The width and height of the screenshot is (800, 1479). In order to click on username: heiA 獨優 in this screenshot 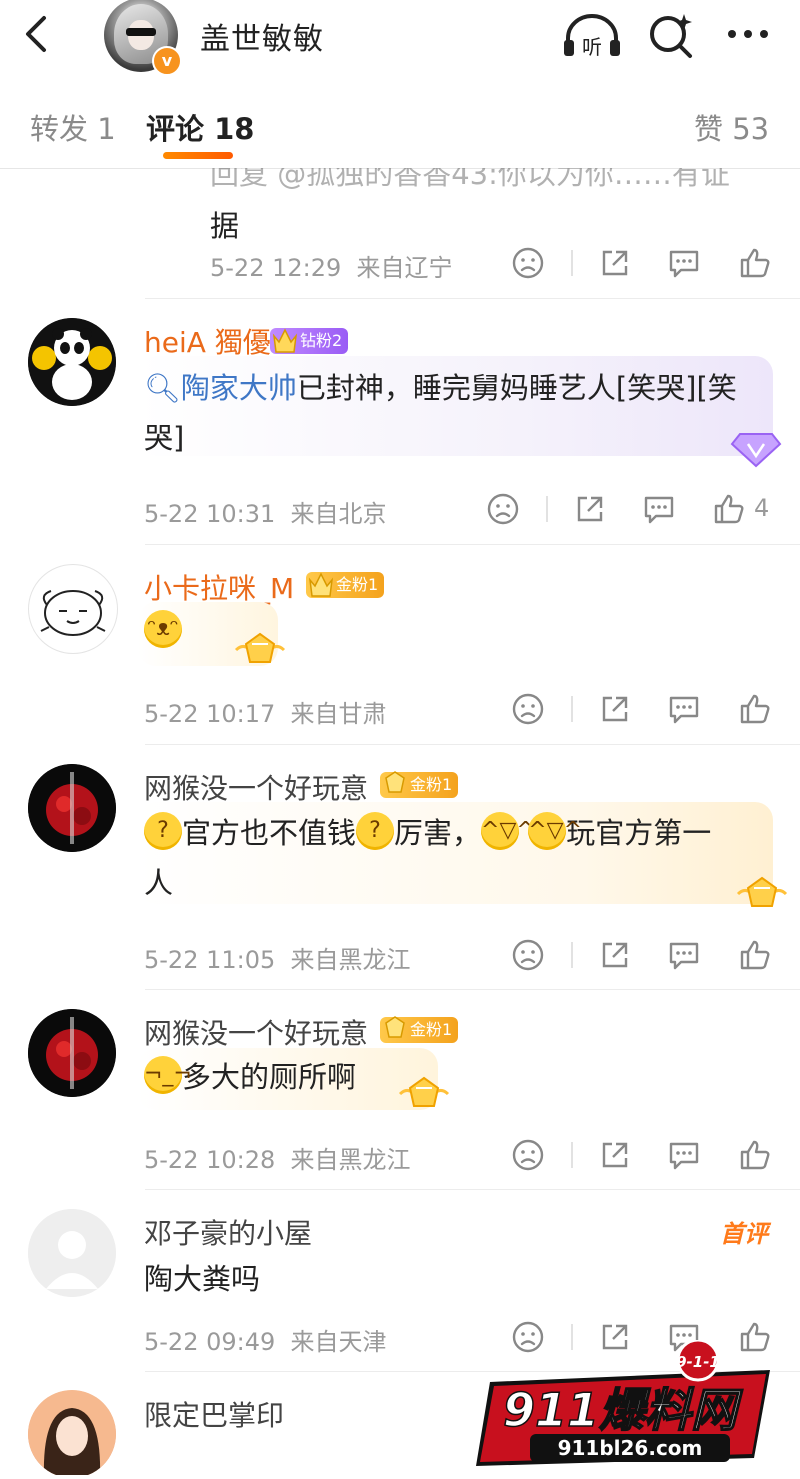, I will do `click(207, 341)`.